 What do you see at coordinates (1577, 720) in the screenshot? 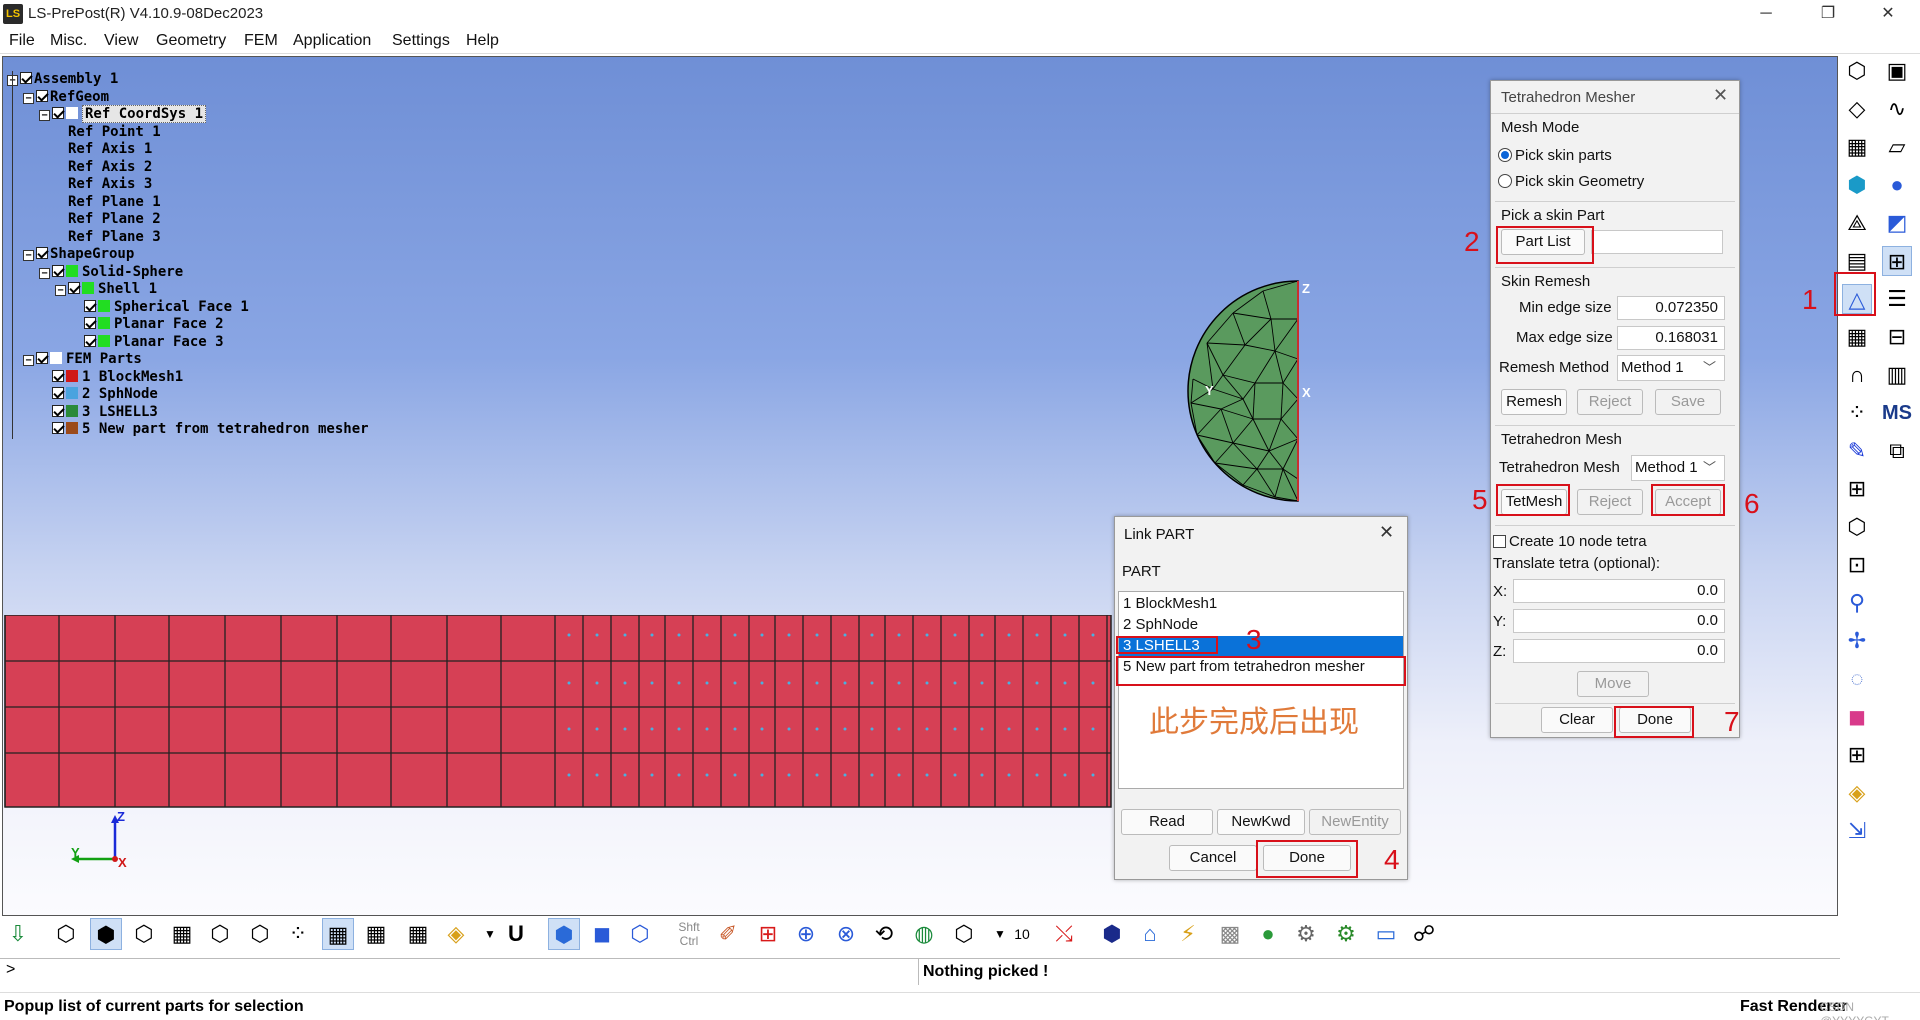
I see `clear-button: Clear` at bounding box center [1577, 720].